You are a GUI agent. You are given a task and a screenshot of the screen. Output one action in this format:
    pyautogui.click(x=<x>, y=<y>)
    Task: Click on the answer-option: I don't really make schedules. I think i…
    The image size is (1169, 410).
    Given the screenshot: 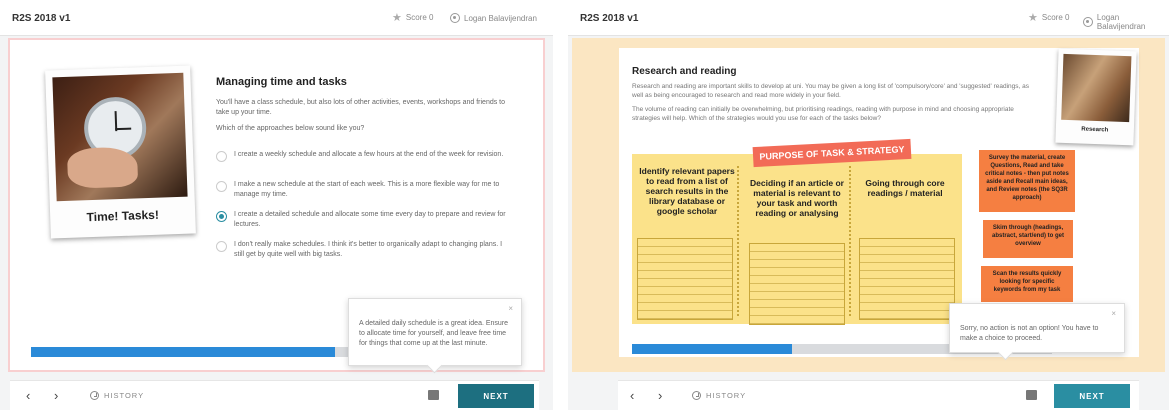 What is the action you would take?
    pyautogui.click(x=361, y=250)
    